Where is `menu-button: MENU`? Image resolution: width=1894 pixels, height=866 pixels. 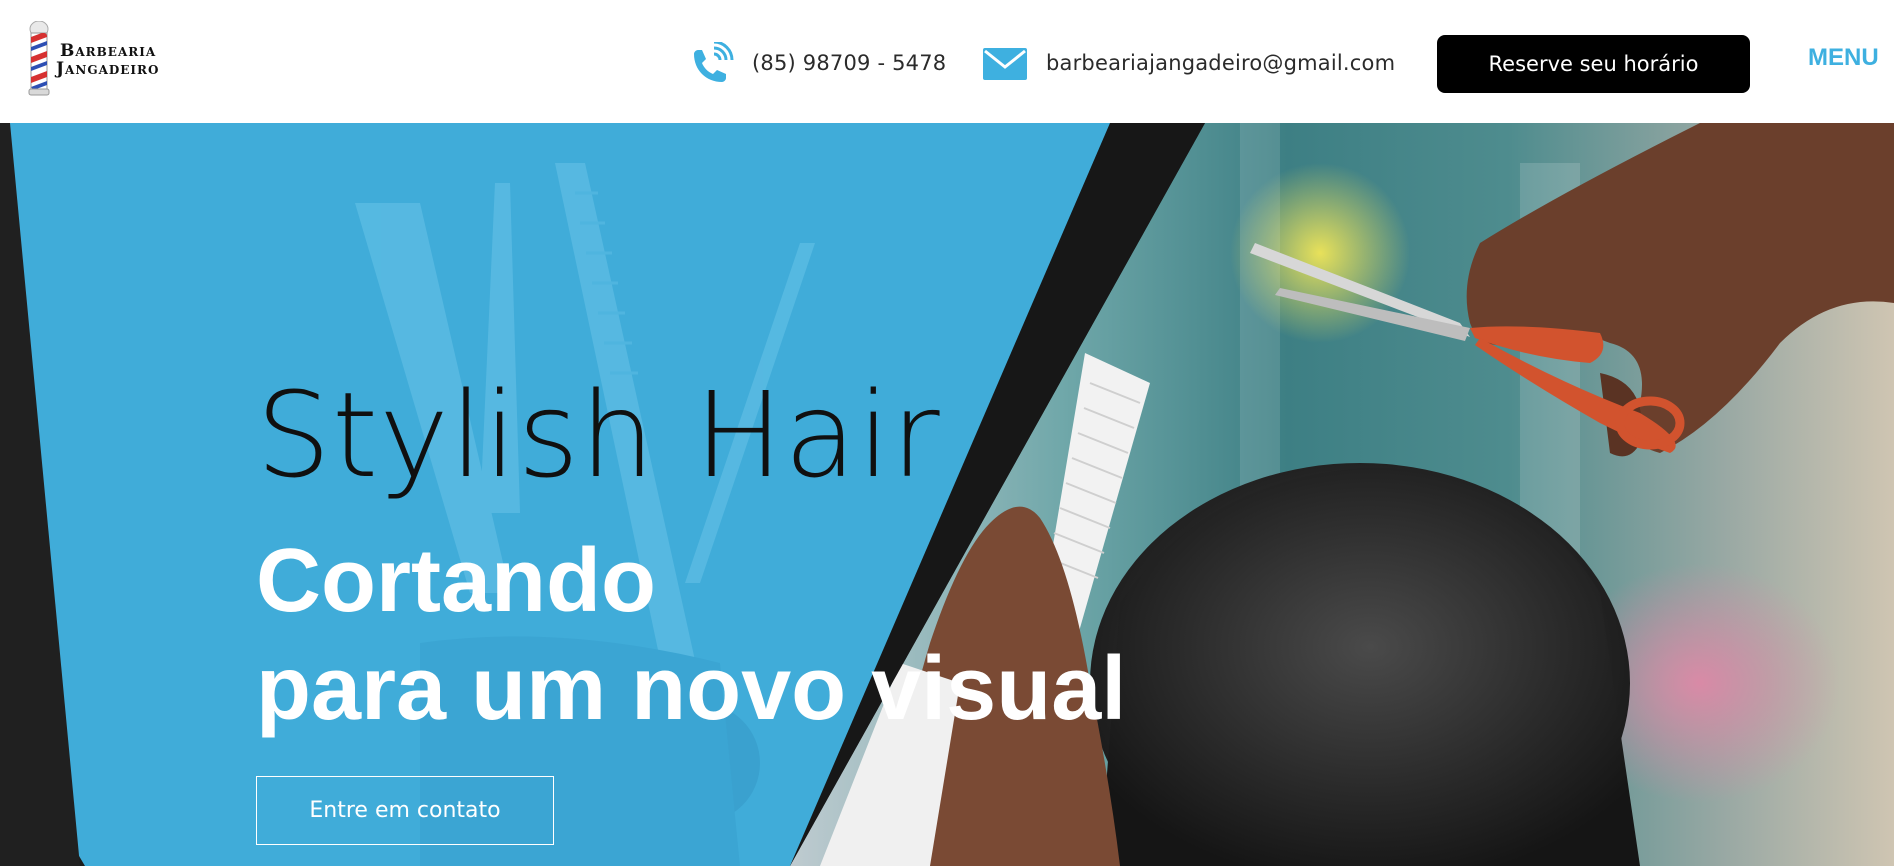 menu-button: MENU is located at coordinates (1843, 58).